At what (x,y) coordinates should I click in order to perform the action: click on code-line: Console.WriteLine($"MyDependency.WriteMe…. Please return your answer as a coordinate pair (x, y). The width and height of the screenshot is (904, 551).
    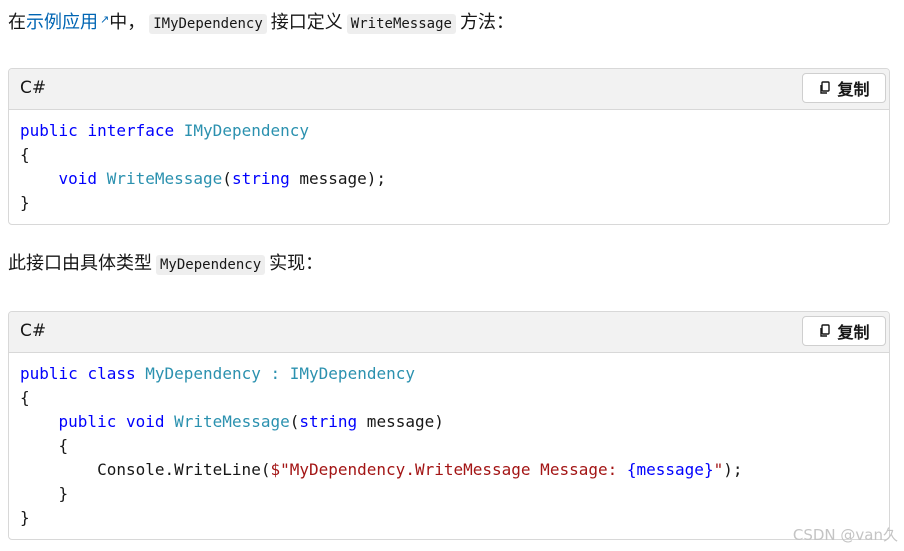
    Looking at the image, I should click on (381, 469).